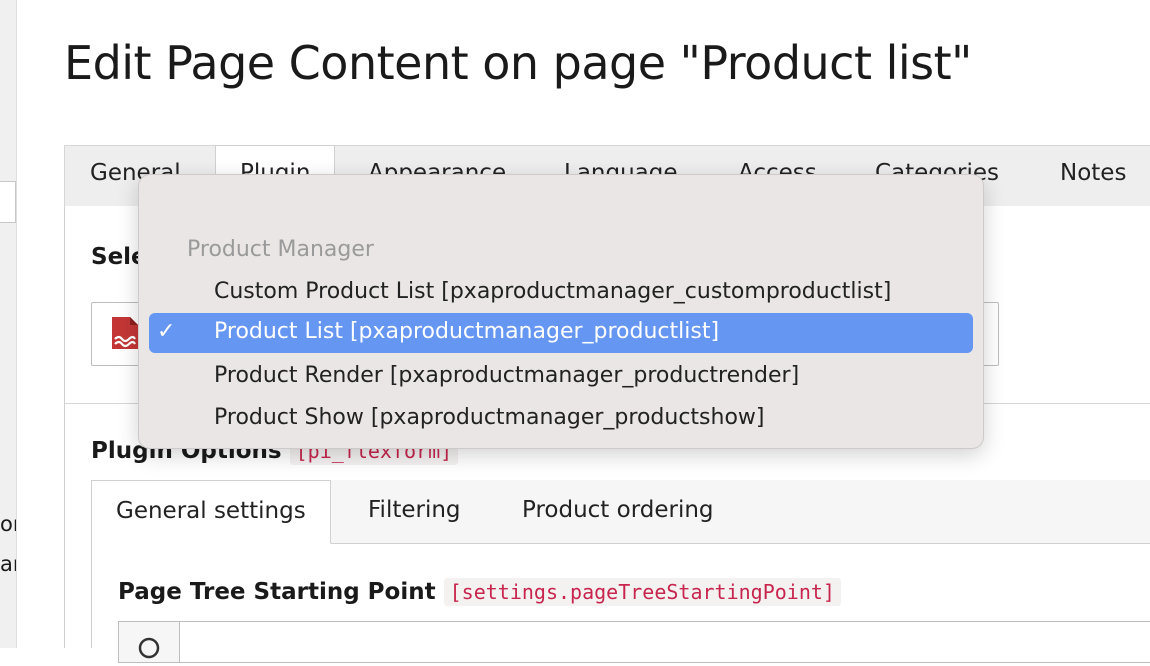 This screenshot has height=666, width=1150. Describe the element at coordinates (634, 642) in the screenshot. I see `find-records-input` at that location.